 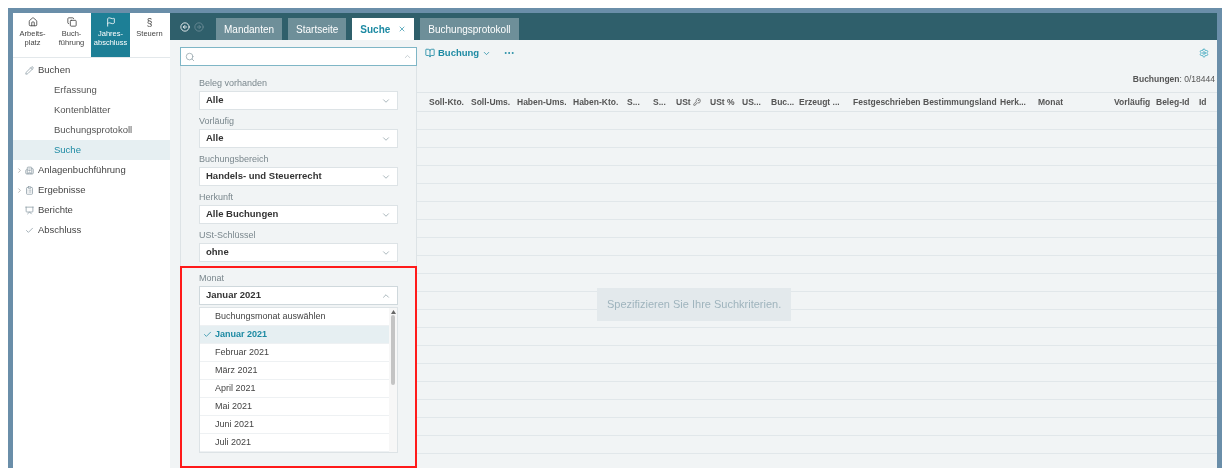 What do you see at coordinates (234, 159) in the screenshot?
I see `field-label: Buchungsbereich` at bounding box center [234, 159].